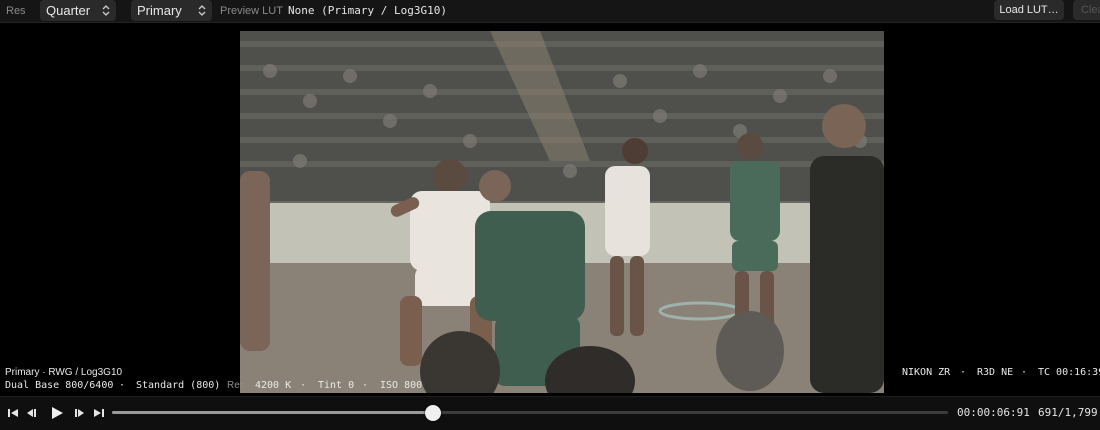 The width and height of the screenshot is (1100, 430). I want to click on color-space-select: Primary, so click(171, 10).